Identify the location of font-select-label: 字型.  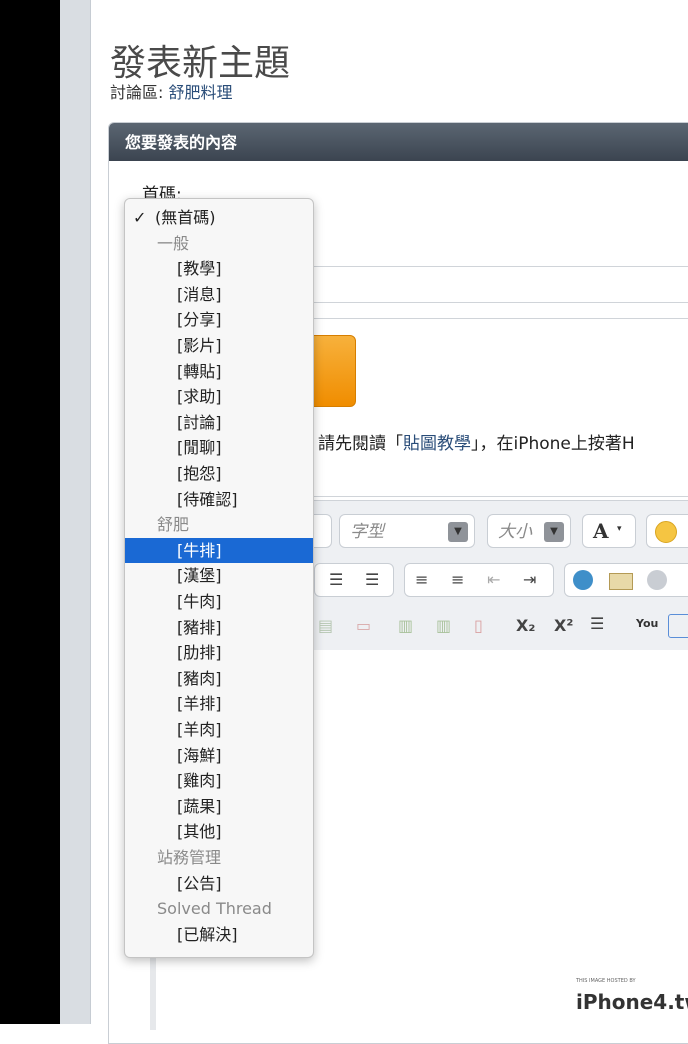
(367, 532).